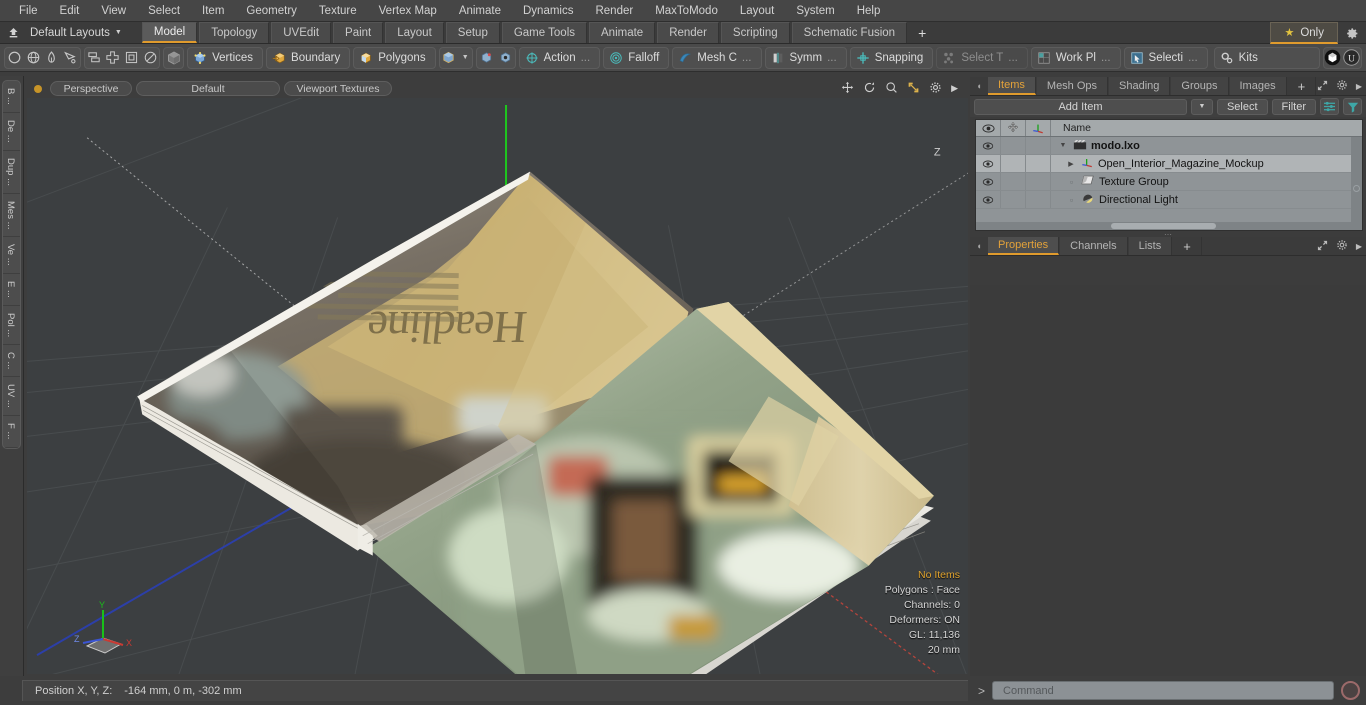 This screenshot has height=705, width=1366. I want to click on tab-game-tools: Game Tools, so click(544, 32).